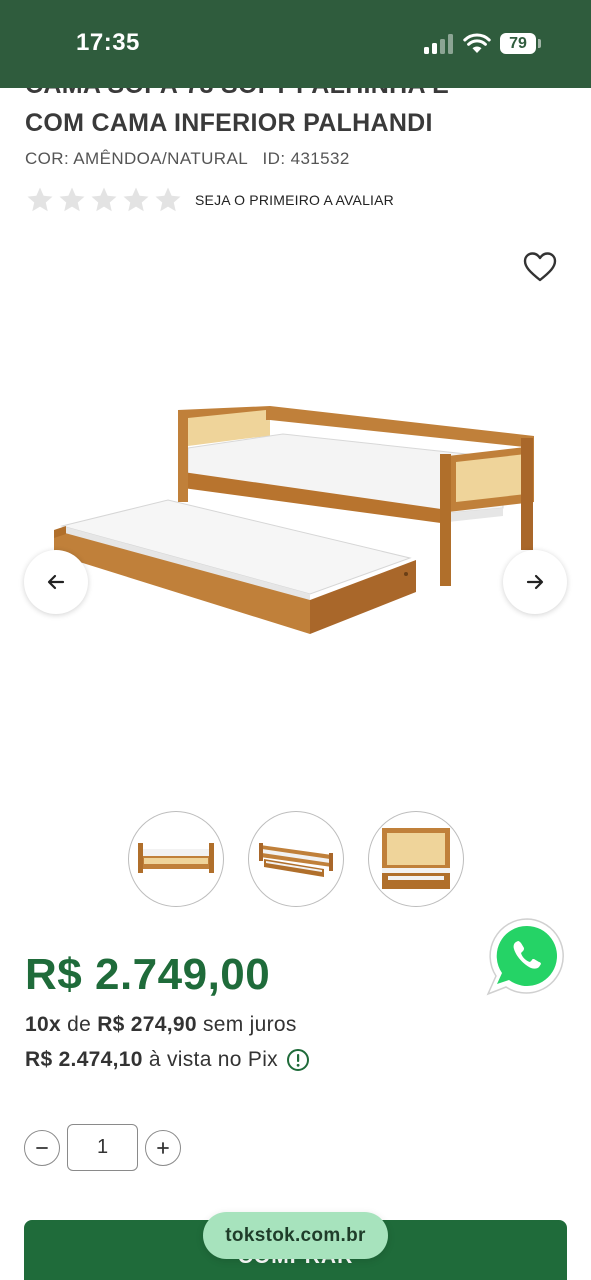  Describe the element at coordinates (213, 1059) in the screenshot. I see `pix-suffix: à vista no Pix` at that location.